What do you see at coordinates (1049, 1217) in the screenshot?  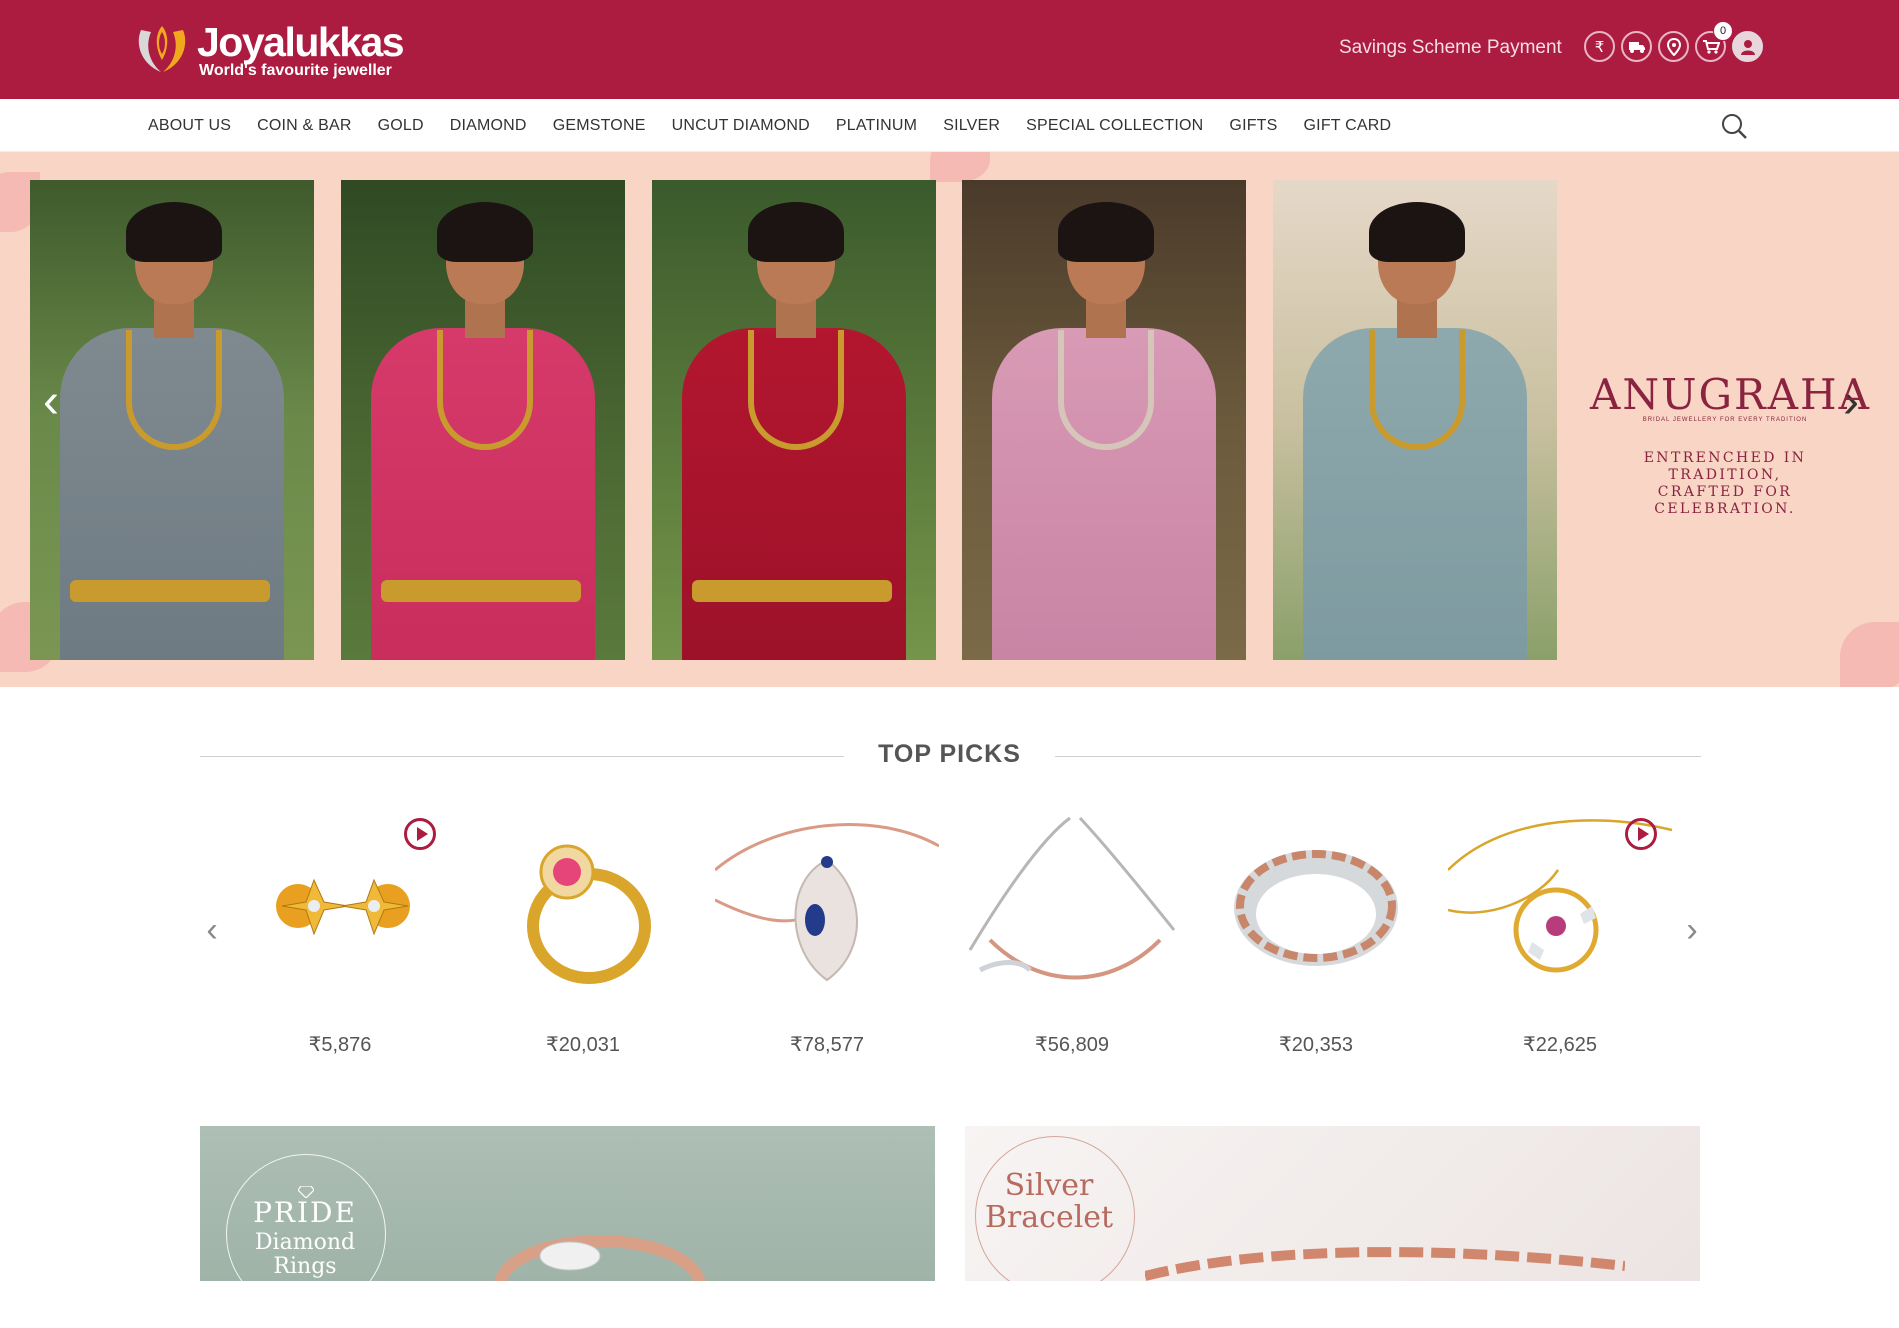 I see `banner-right-line-2: Bracelet` at bounding box center [1049, 1217].